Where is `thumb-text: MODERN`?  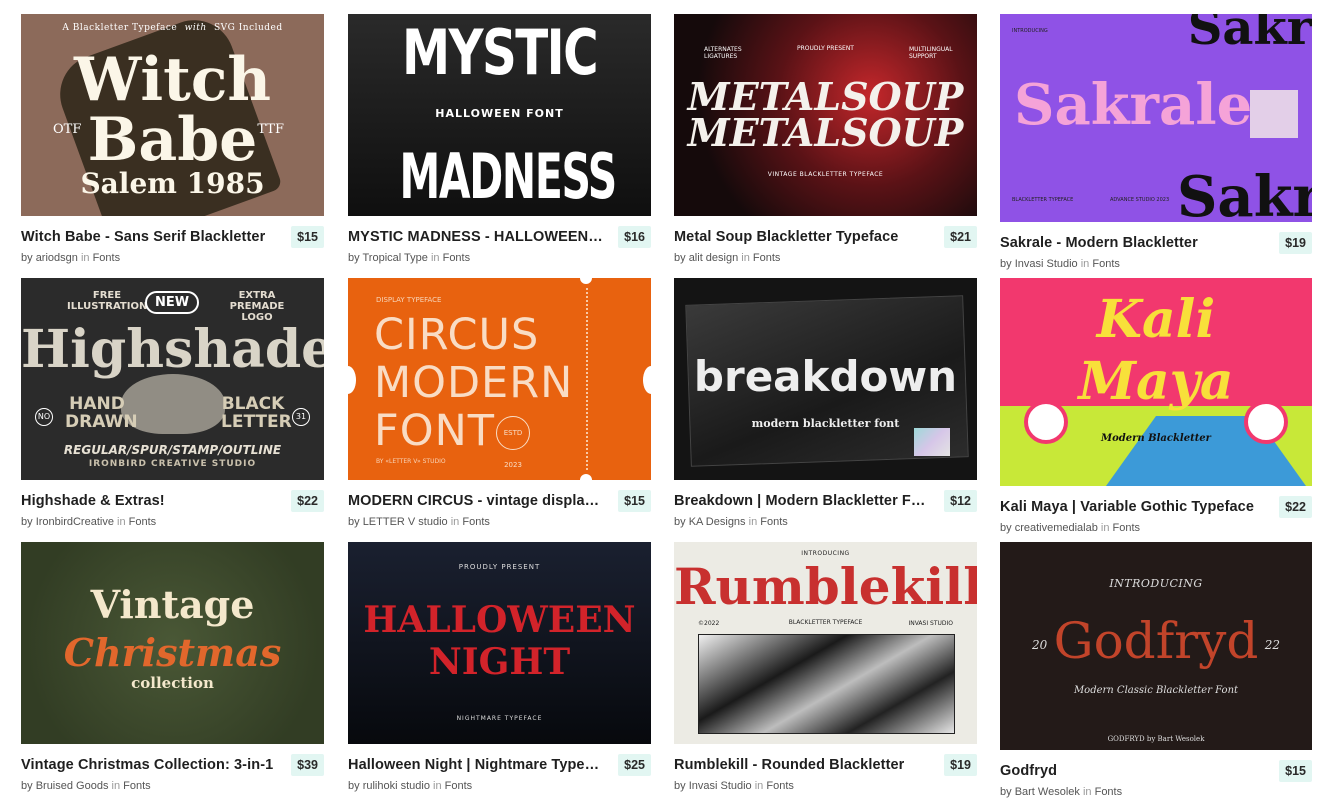 thumb-text: MODERN is located at coordinates (474, 383).